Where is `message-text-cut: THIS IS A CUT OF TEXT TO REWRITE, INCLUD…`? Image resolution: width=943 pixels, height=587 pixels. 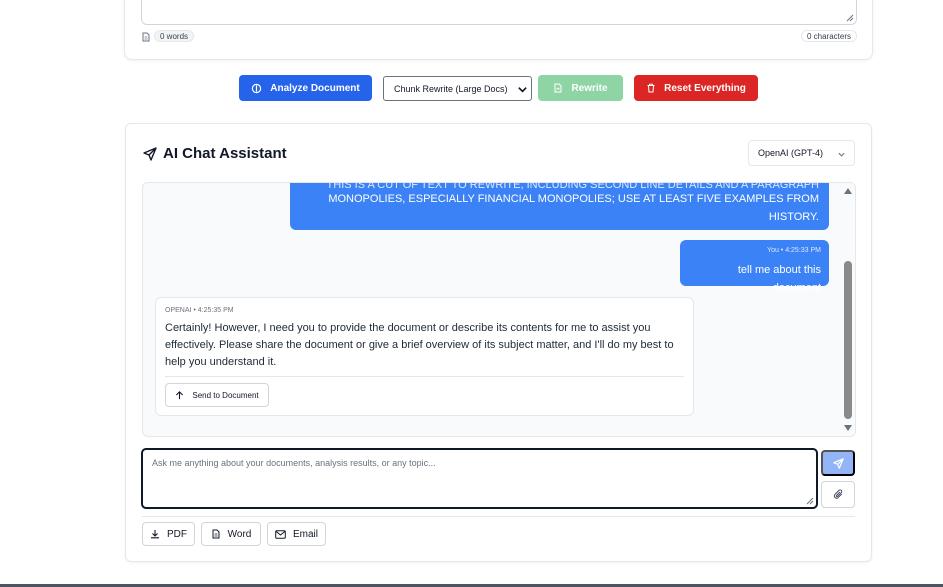 message-text-cut: THIS IS A CUT OF TEXT TO REWRITE, INCLUD… is located at coordinates (572, 186).